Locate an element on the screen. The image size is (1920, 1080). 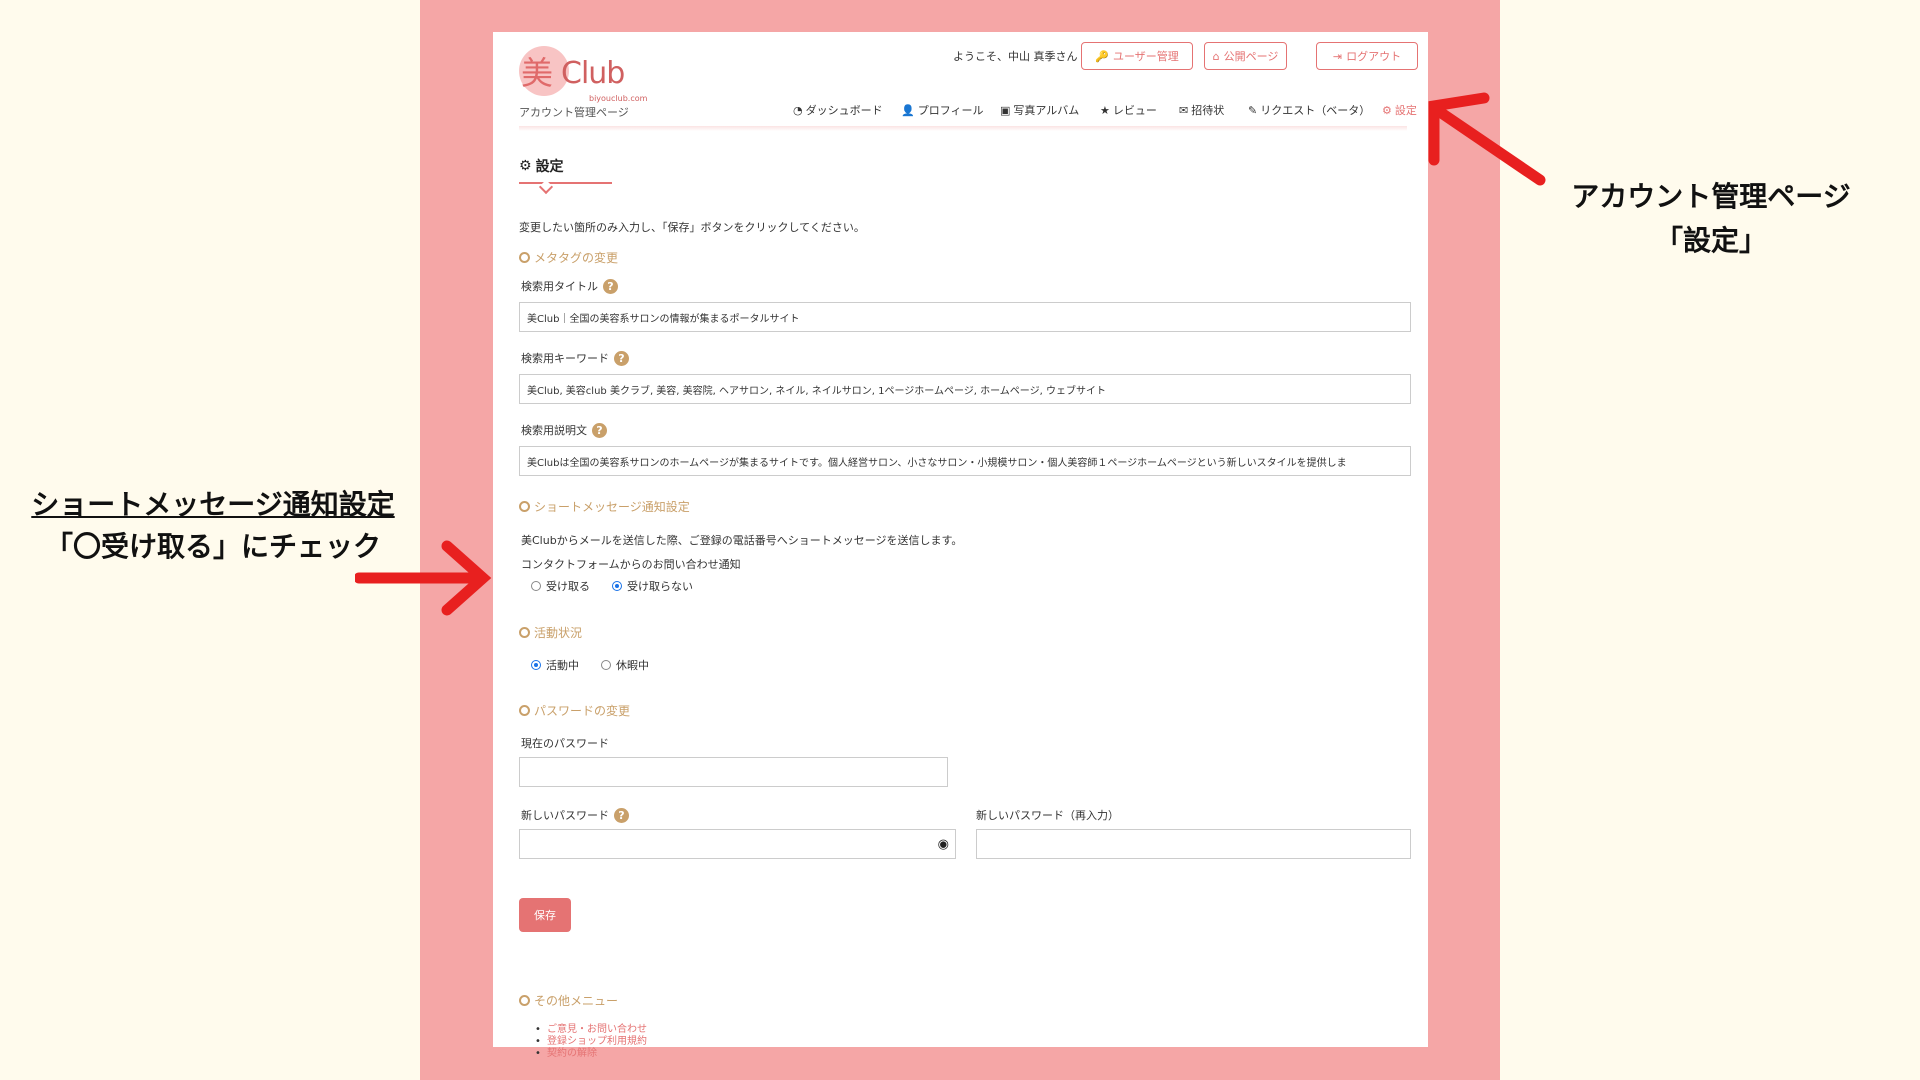
search-title-label-text: 検索用タイトル is located at coordinates (559, 286).